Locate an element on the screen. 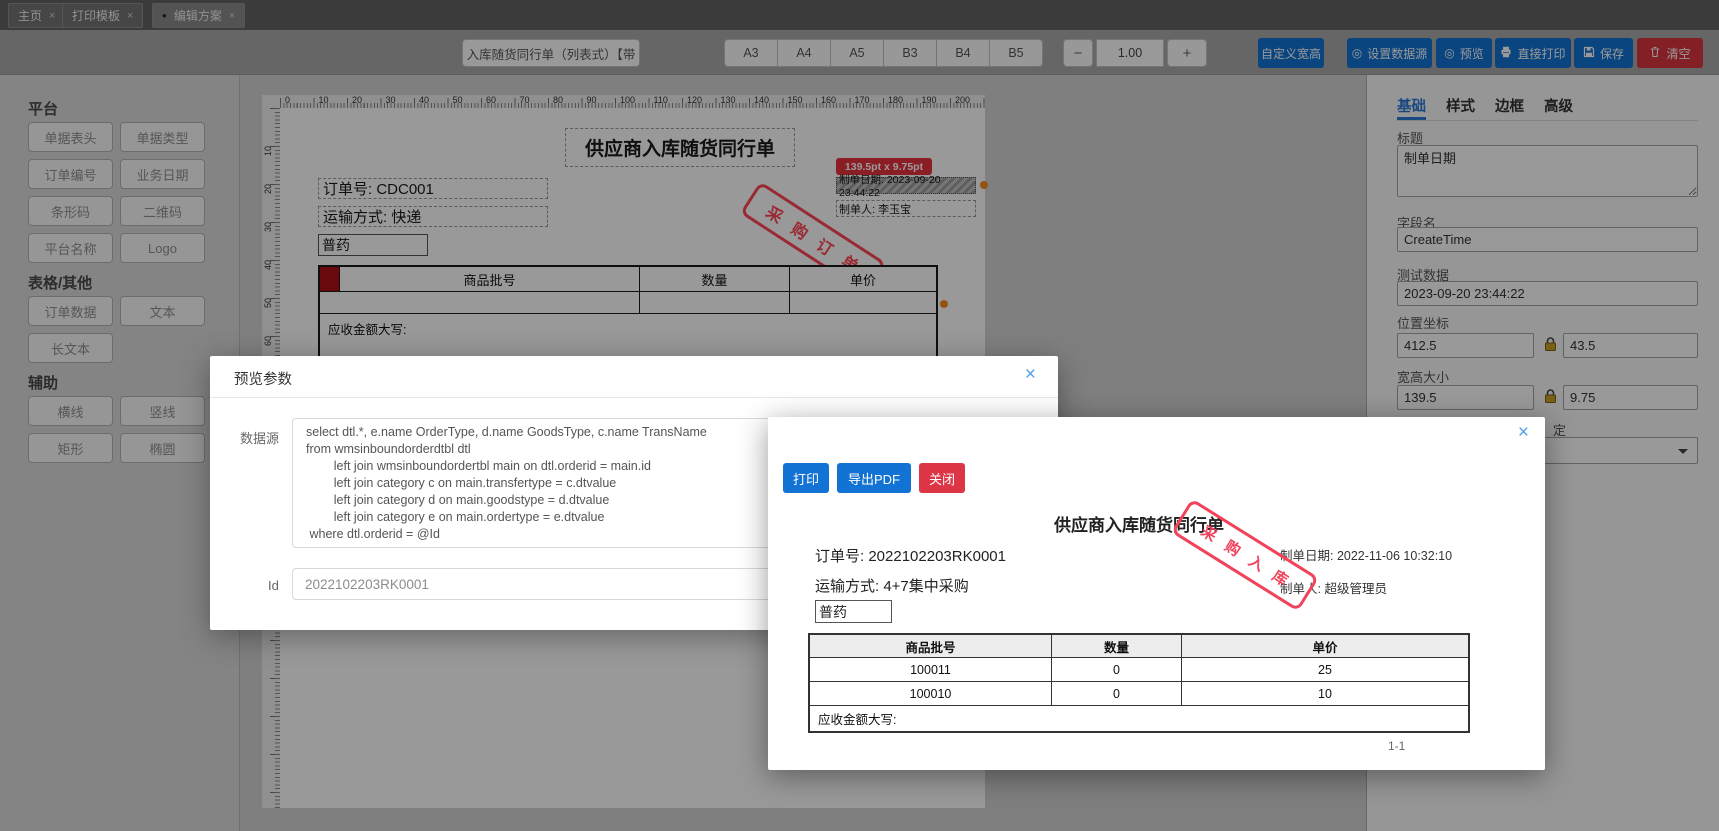 The image size is (1719, 831). preview-order-no: 订单号: 2022102203RK0001 is located at coordinates (910, 556).